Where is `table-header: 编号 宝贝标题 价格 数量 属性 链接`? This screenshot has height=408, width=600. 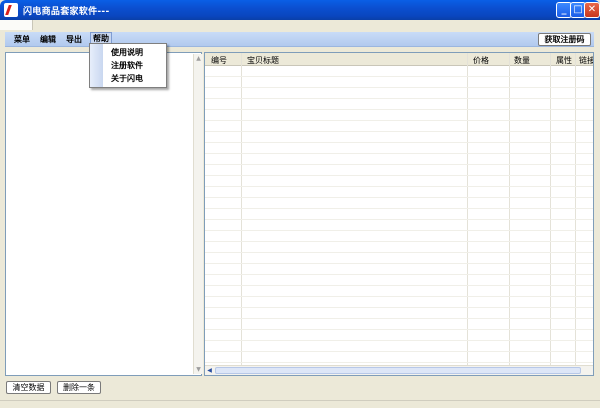
table-header: 编号 宝贝标题 价格 数量 属性 链接 is located at coordinates (399, 59).